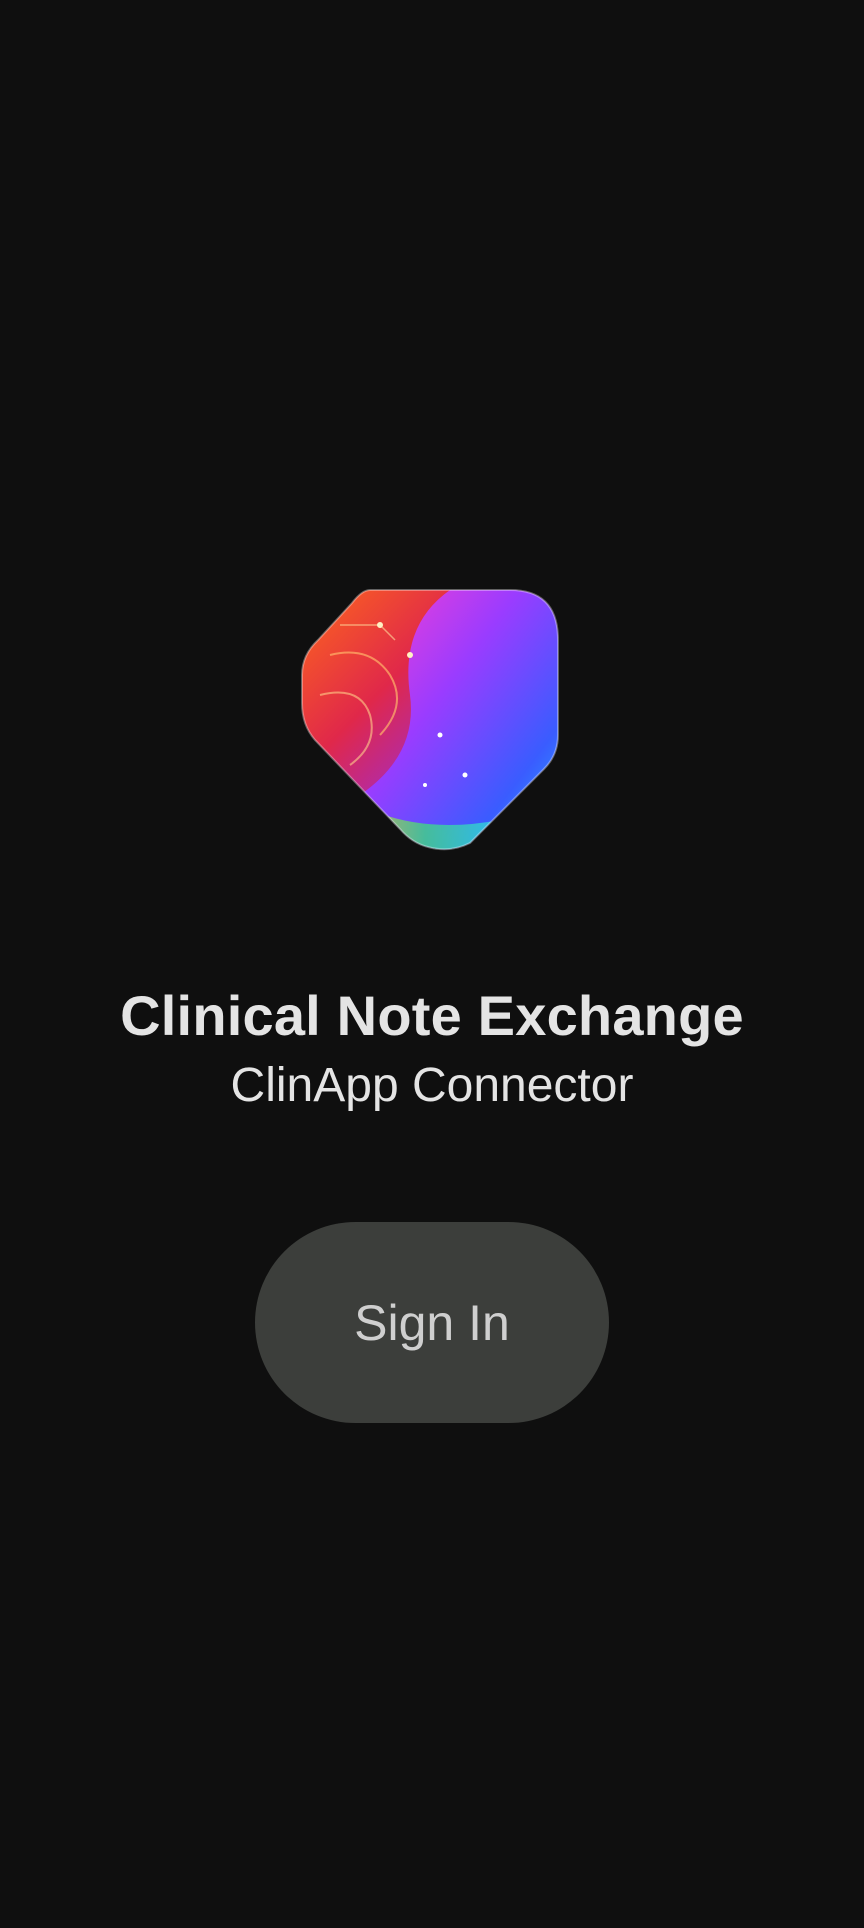 The image size is (864, 1928). I want to click on app-subtitle: ClinApp Connector, so click(432, 1085).